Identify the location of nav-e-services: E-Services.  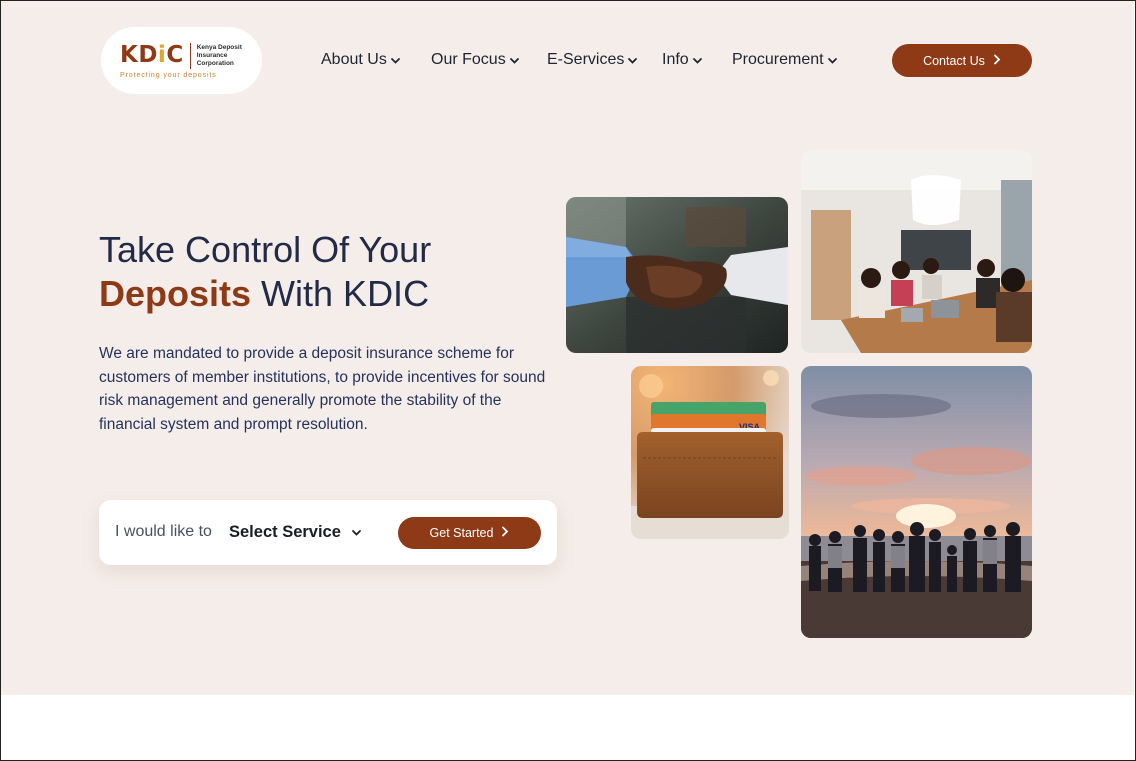
(592, 60).